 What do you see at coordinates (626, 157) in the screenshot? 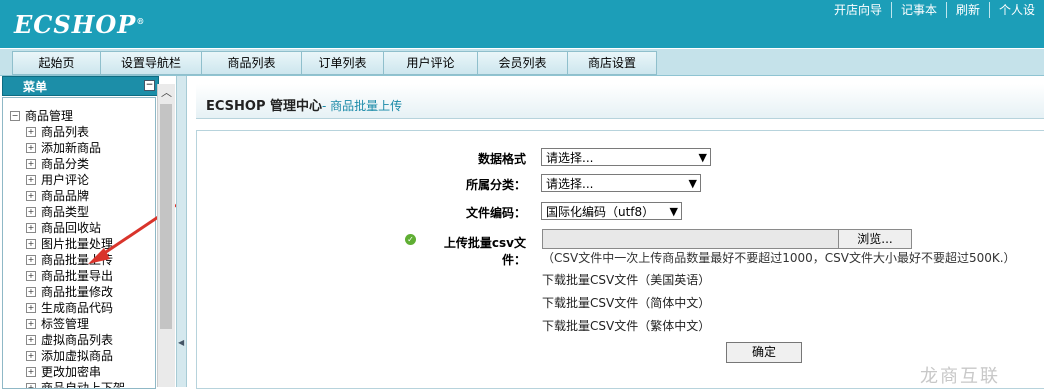
I see `format-select: 请选择... ▼` at bounding box center [626, 157].